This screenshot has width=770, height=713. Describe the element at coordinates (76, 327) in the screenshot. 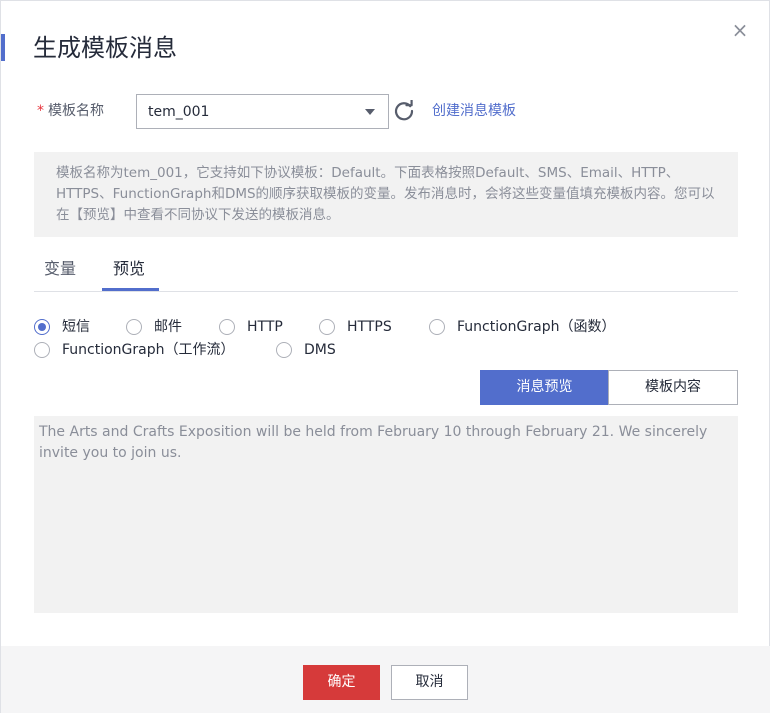

I see `radio-label: 短信` at that location.